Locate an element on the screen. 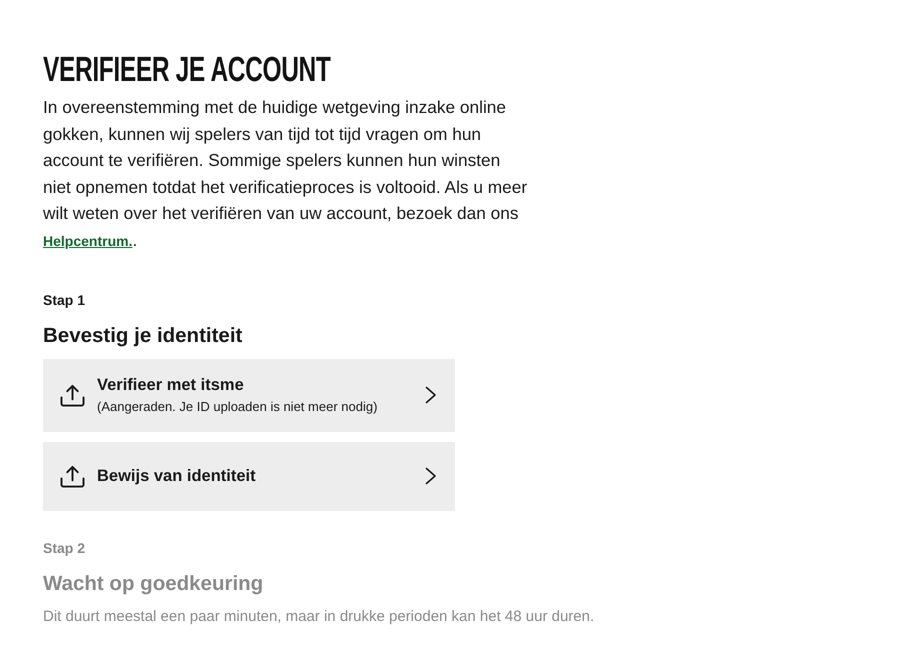 Image resolution: width=900 pixels, height=655 pixels. step-description: Dit duurt meestal een paar minuten, maar in drukke perioden kan het 48 uur duren. is located at coordinates (318, 616).